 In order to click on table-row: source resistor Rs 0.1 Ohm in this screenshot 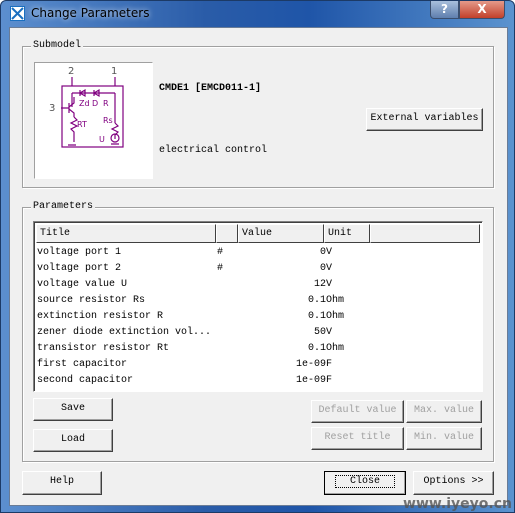, I will do `click(256, 301)`.